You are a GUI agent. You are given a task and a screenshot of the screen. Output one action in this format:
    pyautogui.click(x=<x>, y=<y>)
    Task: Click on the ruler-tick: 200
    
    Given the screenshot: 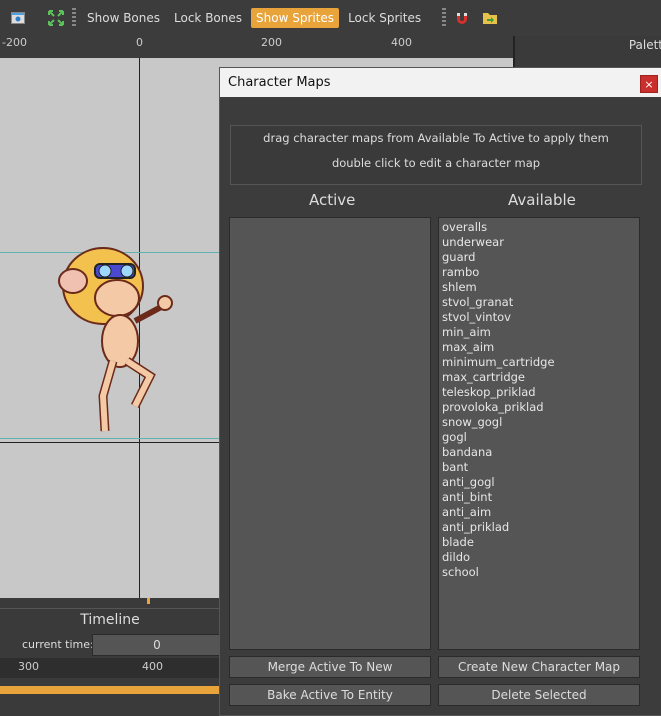 What is the action you would take?
    pyautogui.click(x=271, y=42)
    